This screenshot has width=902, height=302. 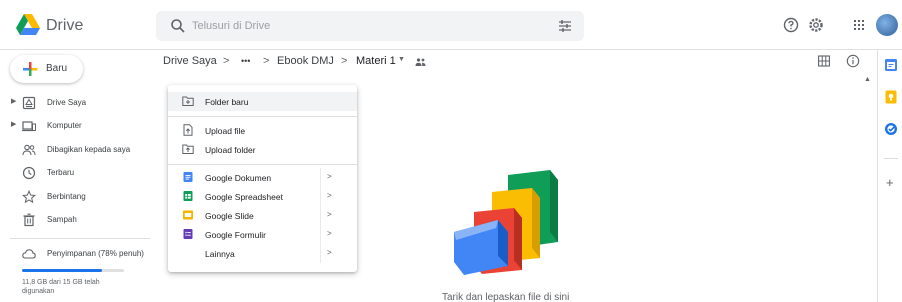 What do you see at coordinates (188, 177) in the screenshot?
I see `google-docs-icon` at bounding box center [188, 177].